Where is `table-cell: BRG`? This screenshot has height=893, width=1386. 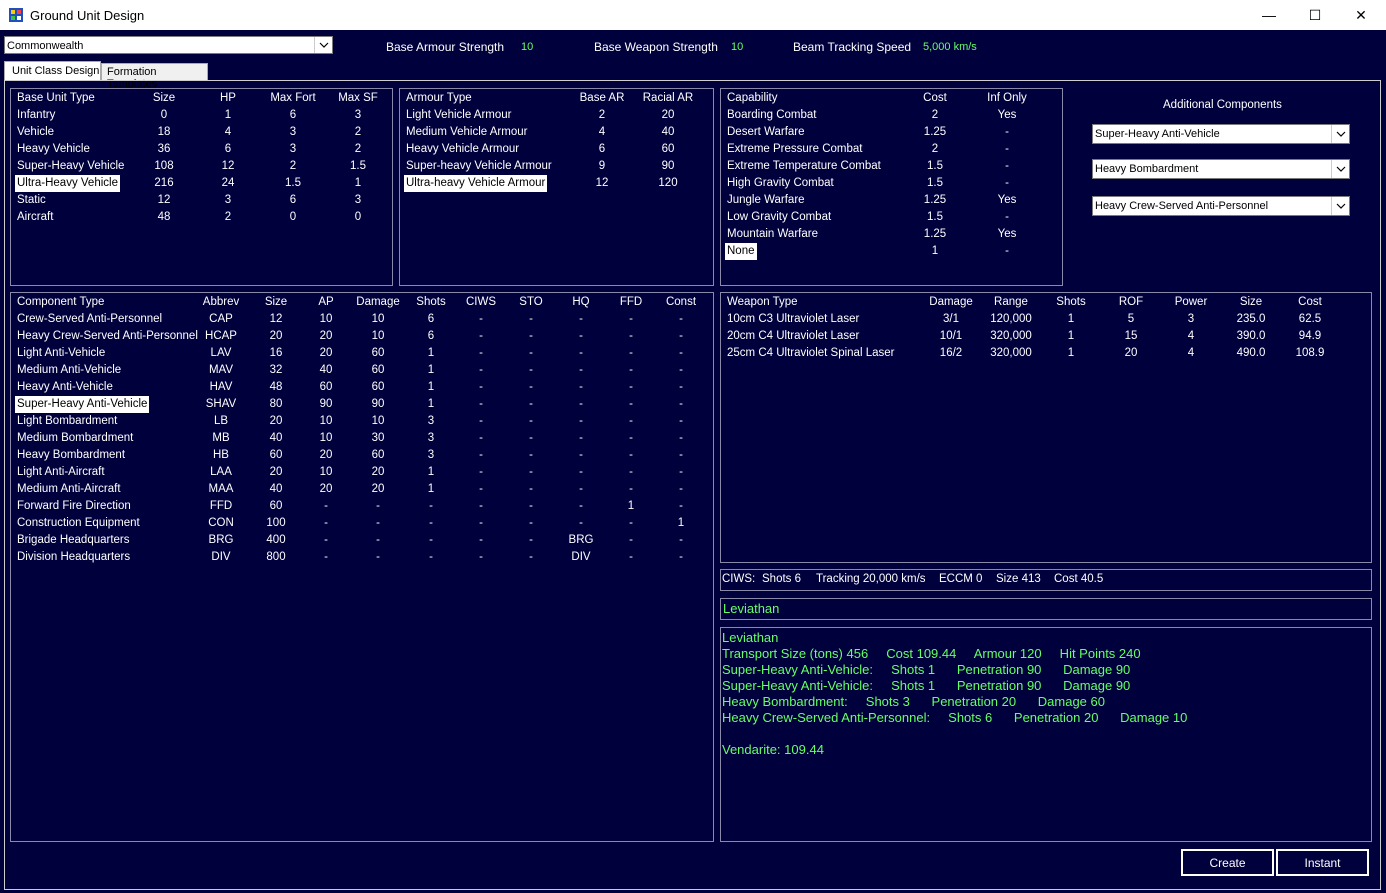 table-cell: BRG is located at coordinates (581, 540).